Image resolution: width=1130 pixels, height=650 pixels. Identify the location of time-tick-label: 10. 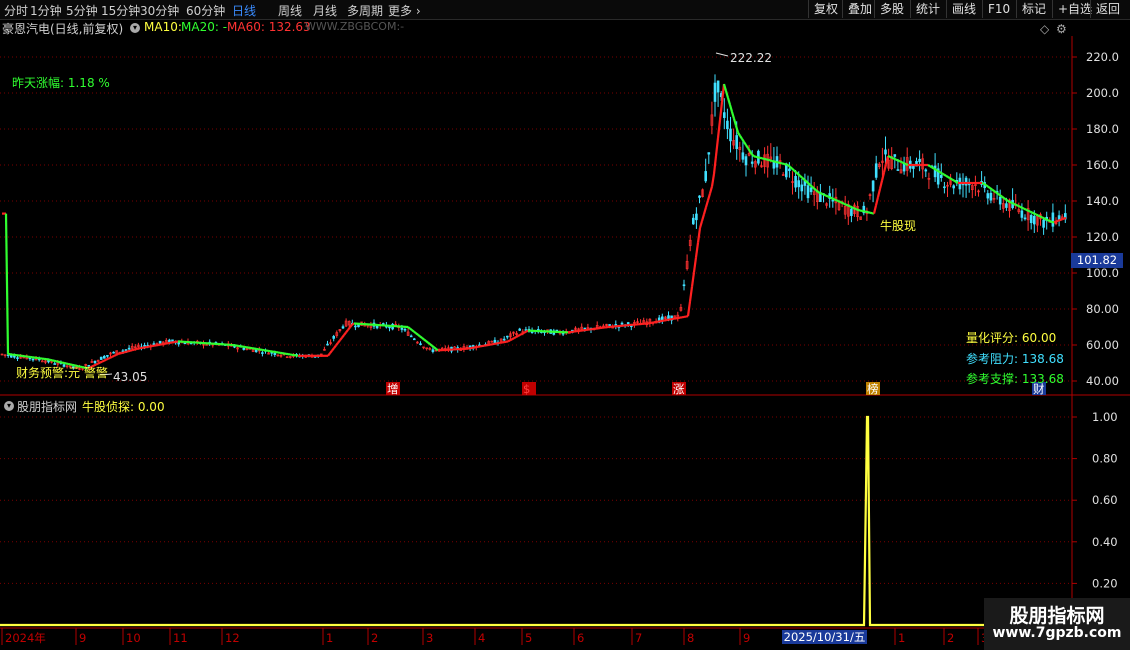
(133, 638).